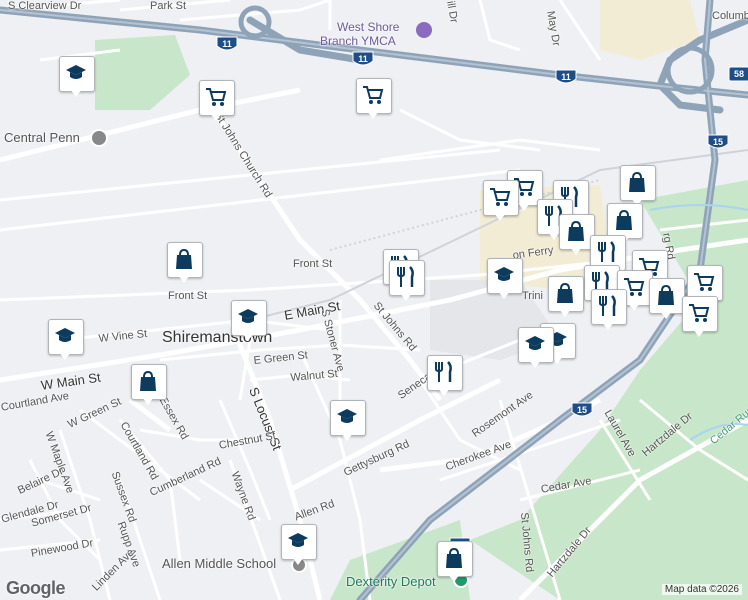  What do you see at coordinates (532, 296) in the screenshot?
I see `street-trinity: Trini` at bounding box center [532, 296].